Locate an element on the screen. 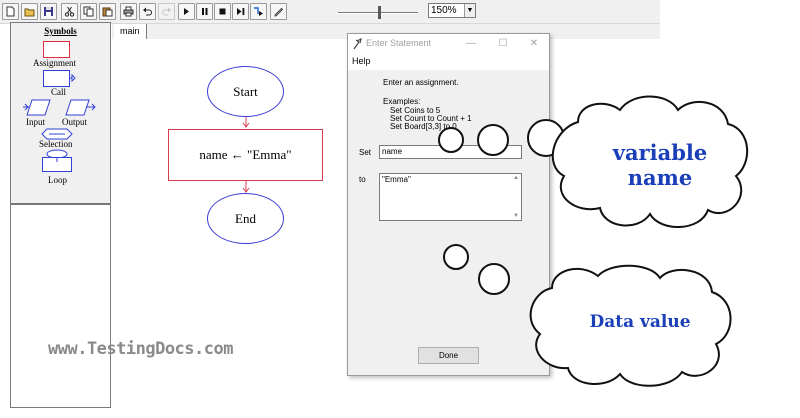  undo-icon is located at coordinates (147, 11).